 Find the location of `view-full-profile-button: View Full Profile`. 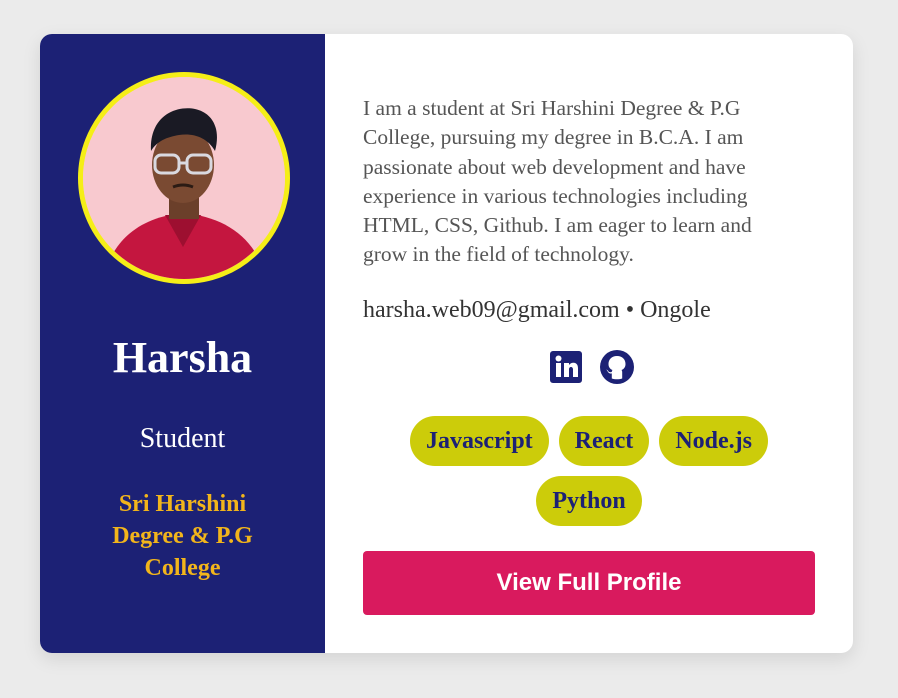

view-full-profile-button: View Full Profile is located at coordinates (589, 583).